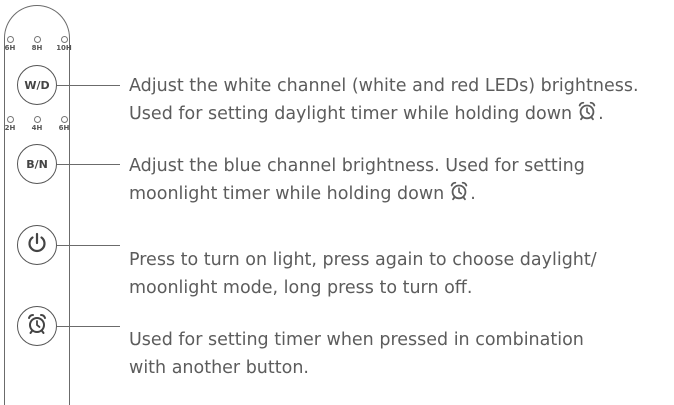 Image resolution: width=674 pixels, height=405 pixels. I want to click on indicator-label: 10H, so click(64, 48).